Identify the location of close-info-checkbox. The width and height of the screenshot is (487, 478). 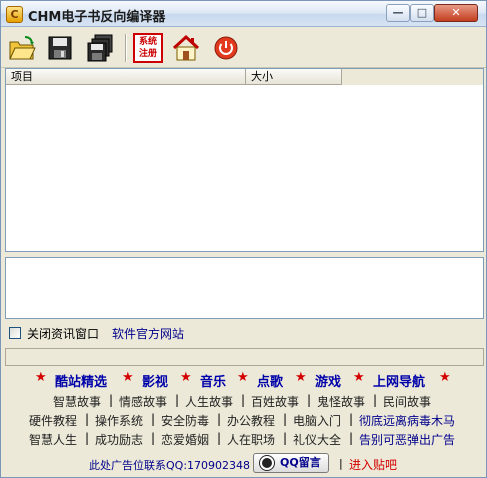
(15, 333).